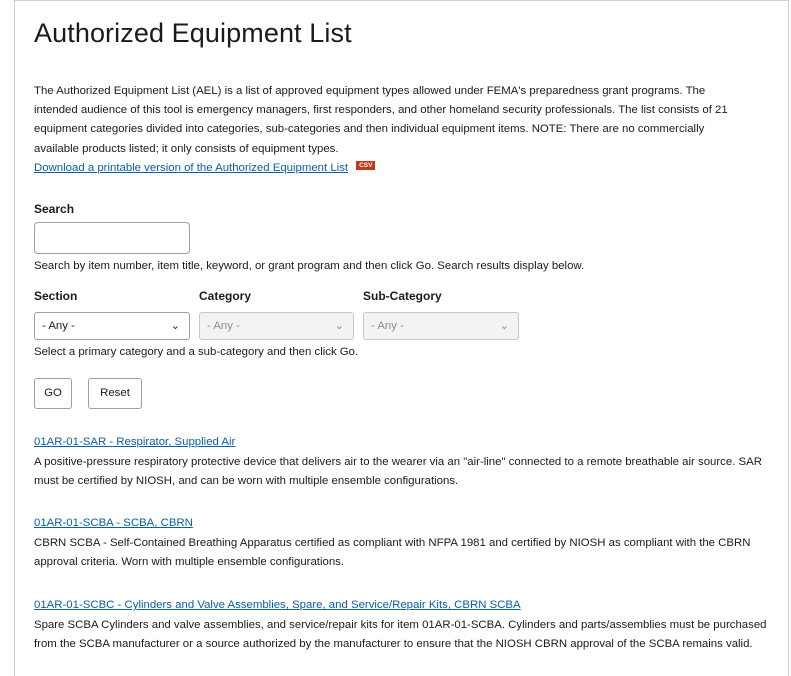 This screenshot has height=676, width=791. I want to click on go-button: GO, so click(53, 393).